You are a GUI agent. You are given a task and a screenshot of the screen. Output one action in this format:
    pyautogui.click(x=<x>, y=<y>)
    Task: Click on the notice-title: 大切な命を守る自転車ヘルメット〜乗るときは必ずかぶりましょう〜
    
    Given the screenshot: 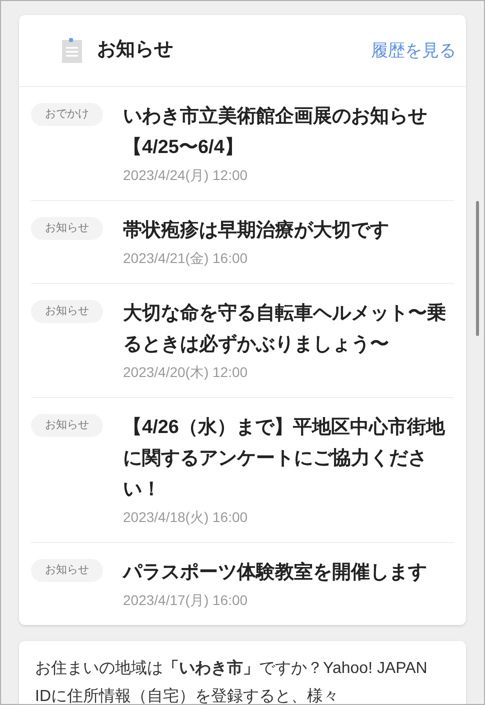 What is the action you would take?
    pyautogui.click(x=285, y=329)
    